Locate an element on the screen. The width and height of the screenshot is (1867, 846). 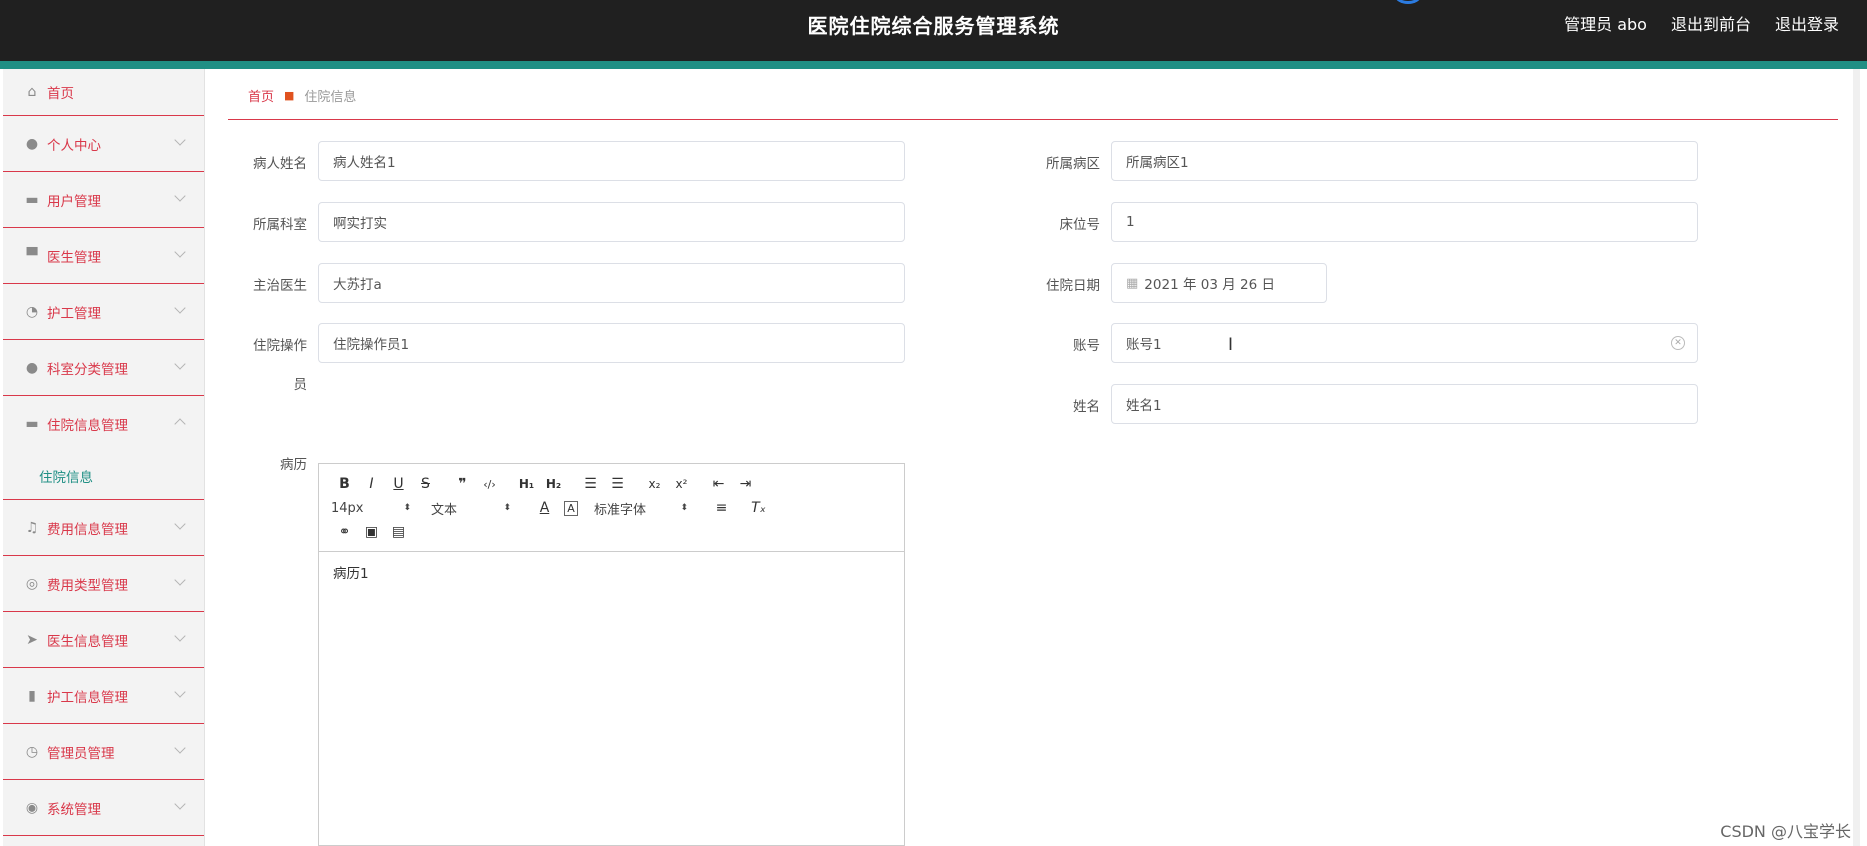
font-family-select: 标准字体 ⬍ is located at coordinates (641, 508).